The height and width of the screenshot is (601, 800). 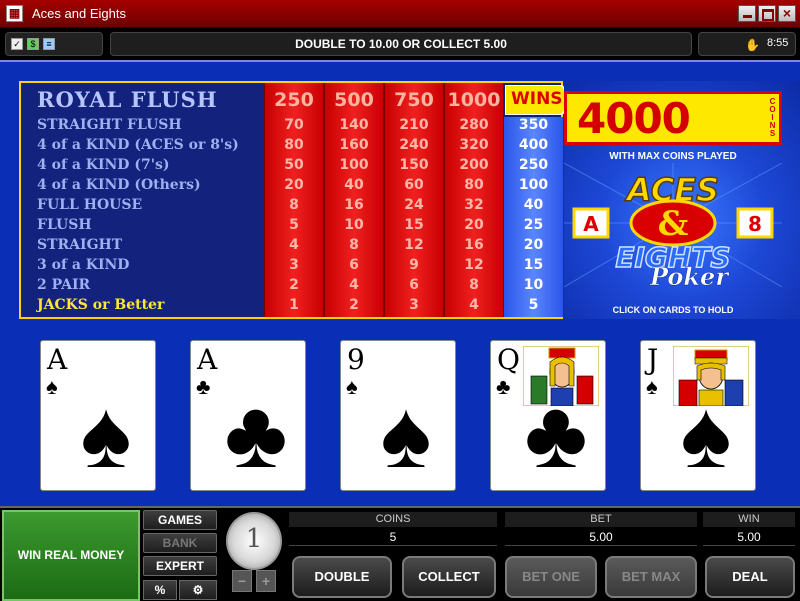 What do you see at coordinates (180, 566) in the screenshot?
I see `expert-button: EXPERT` at bounding box center [180, 566].